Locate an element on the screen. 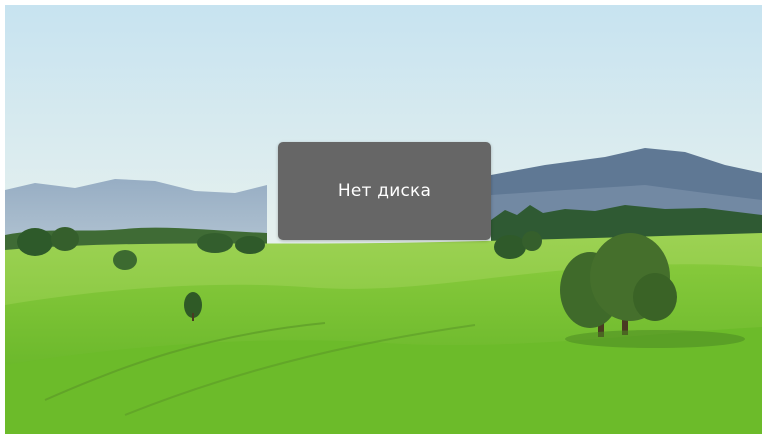 The width and height of the screenshot is (767, 439). dialog-message: Нет диска is located at coordinates (384, 191).